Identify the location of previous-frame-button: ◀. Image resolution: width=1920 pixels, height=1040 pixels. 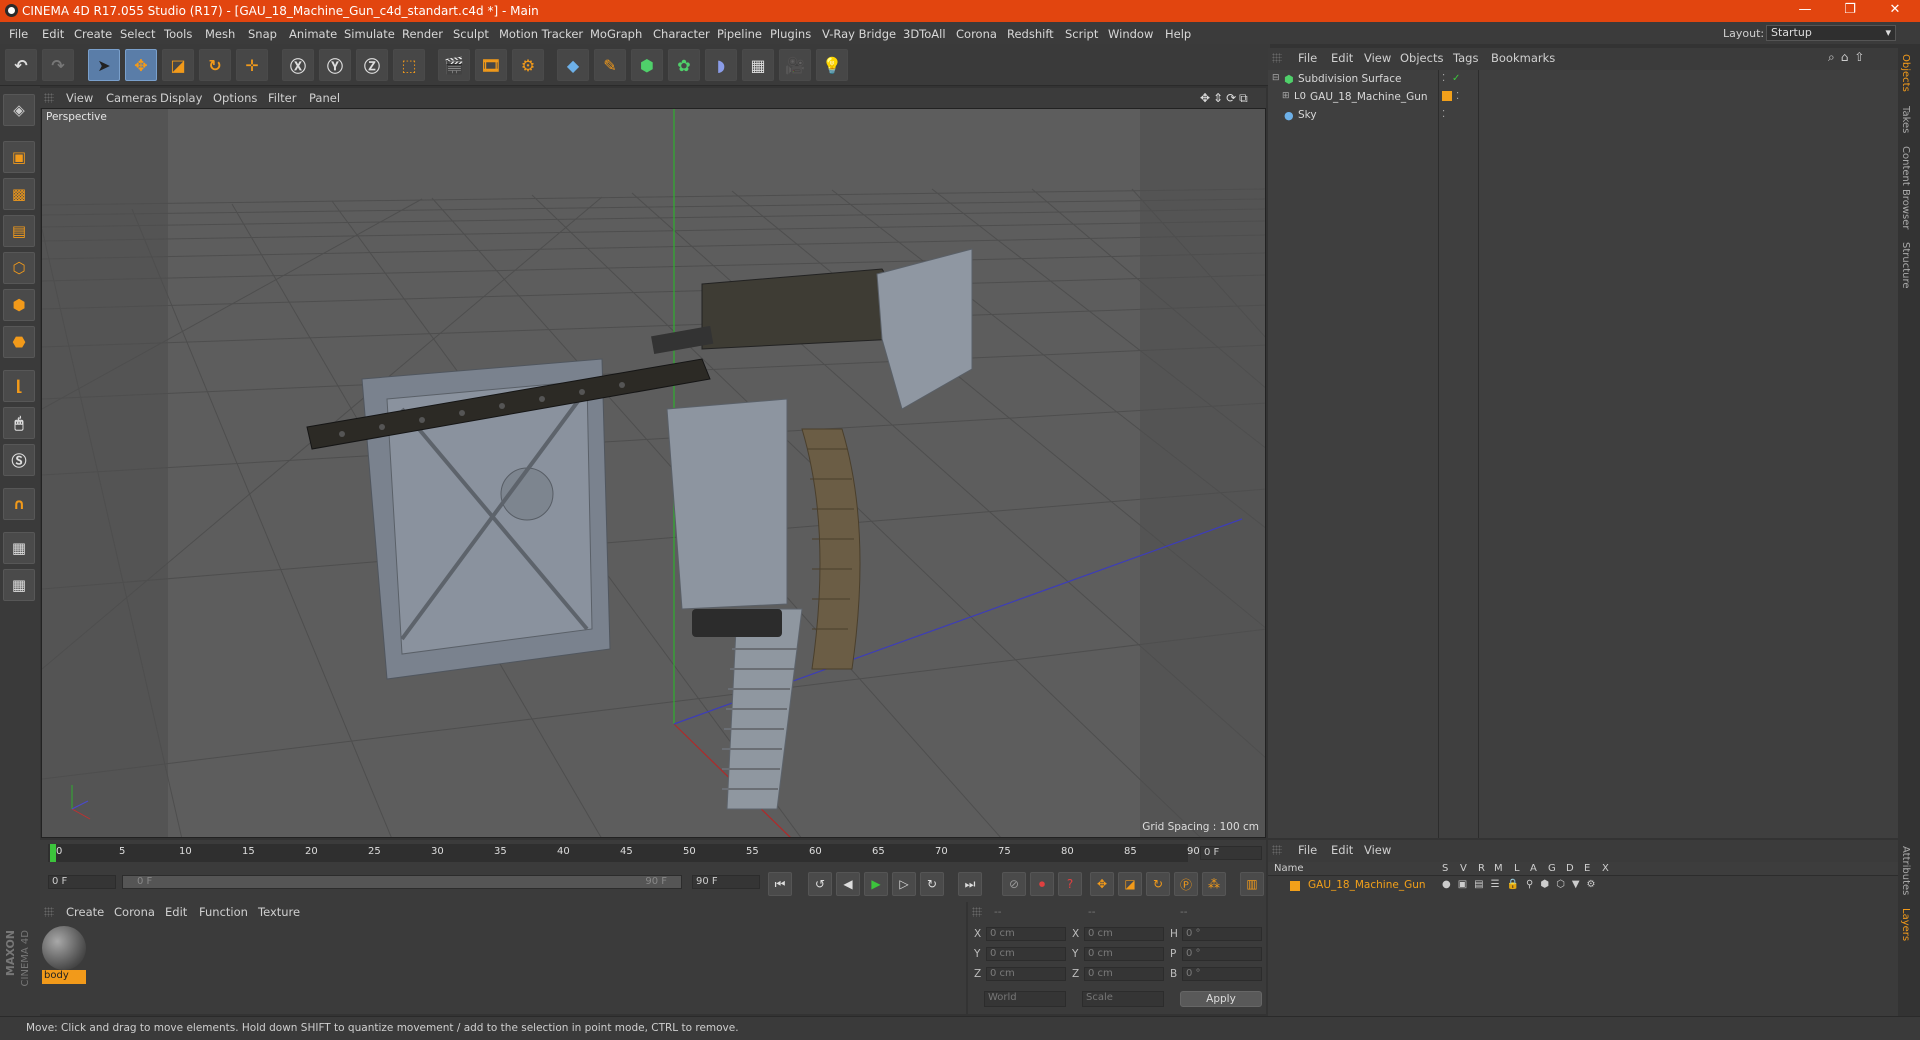
(848, 884).